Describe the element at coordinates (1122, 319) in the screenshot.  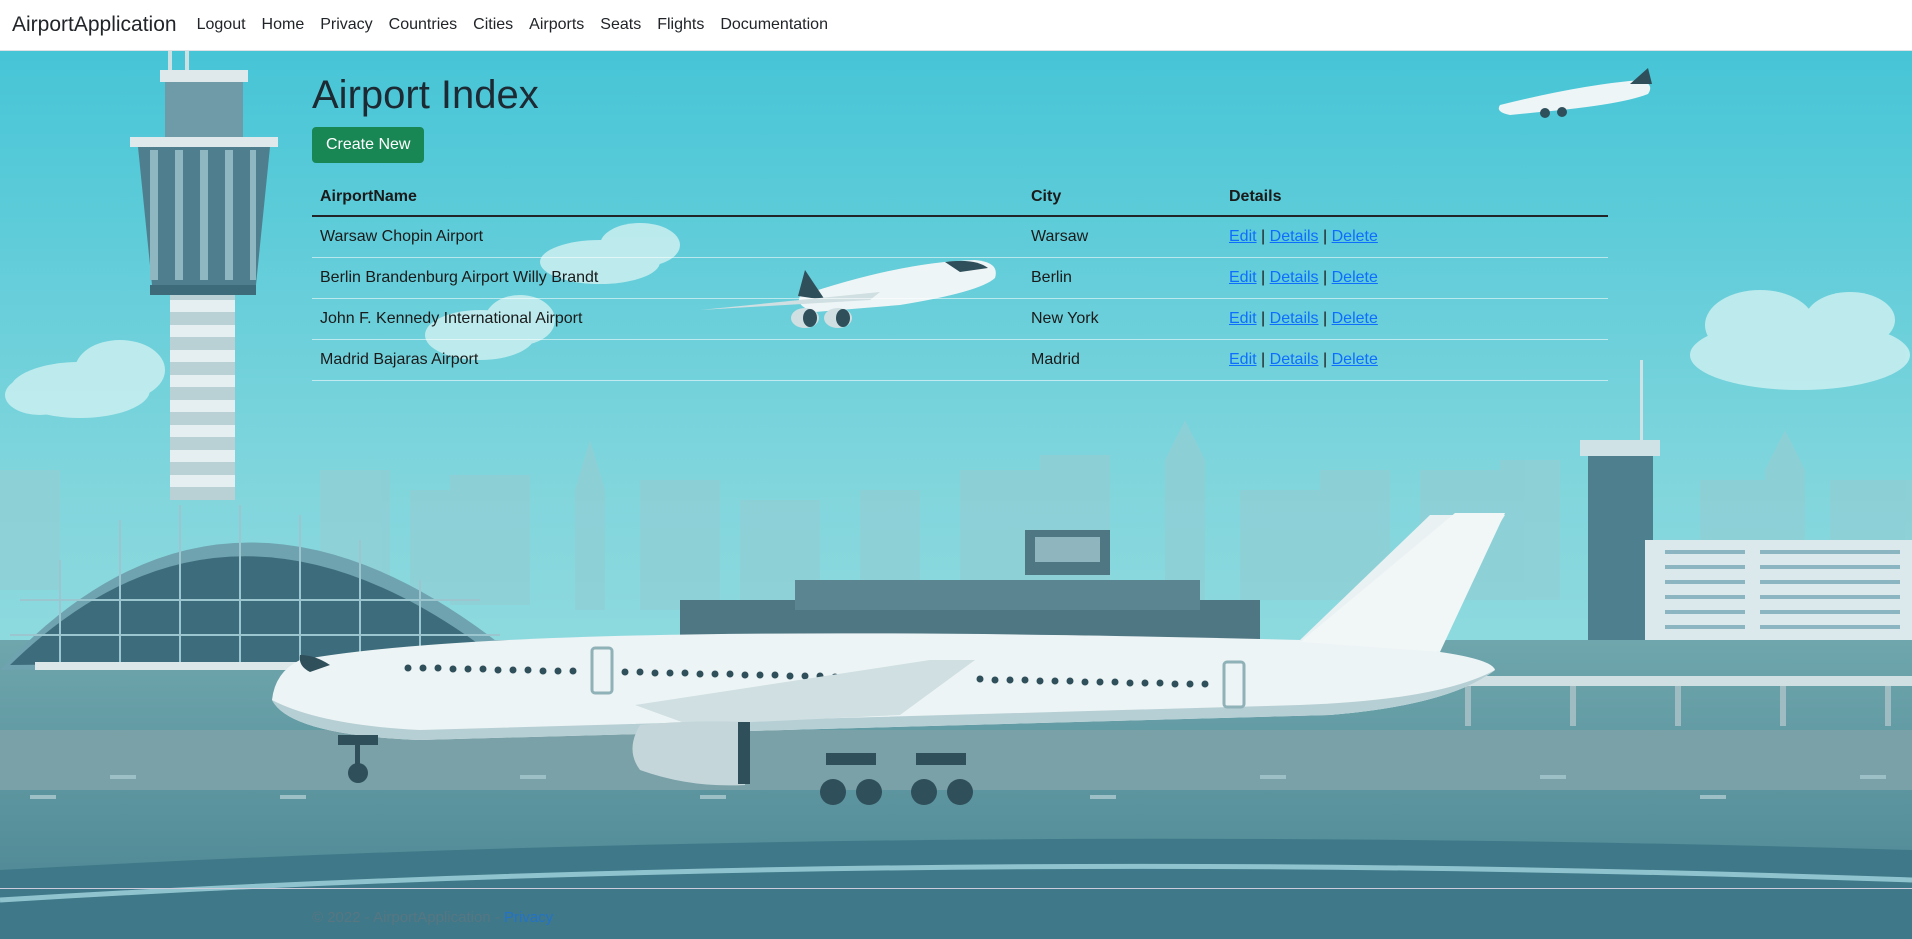
I see `city-cell: New York` at that location.